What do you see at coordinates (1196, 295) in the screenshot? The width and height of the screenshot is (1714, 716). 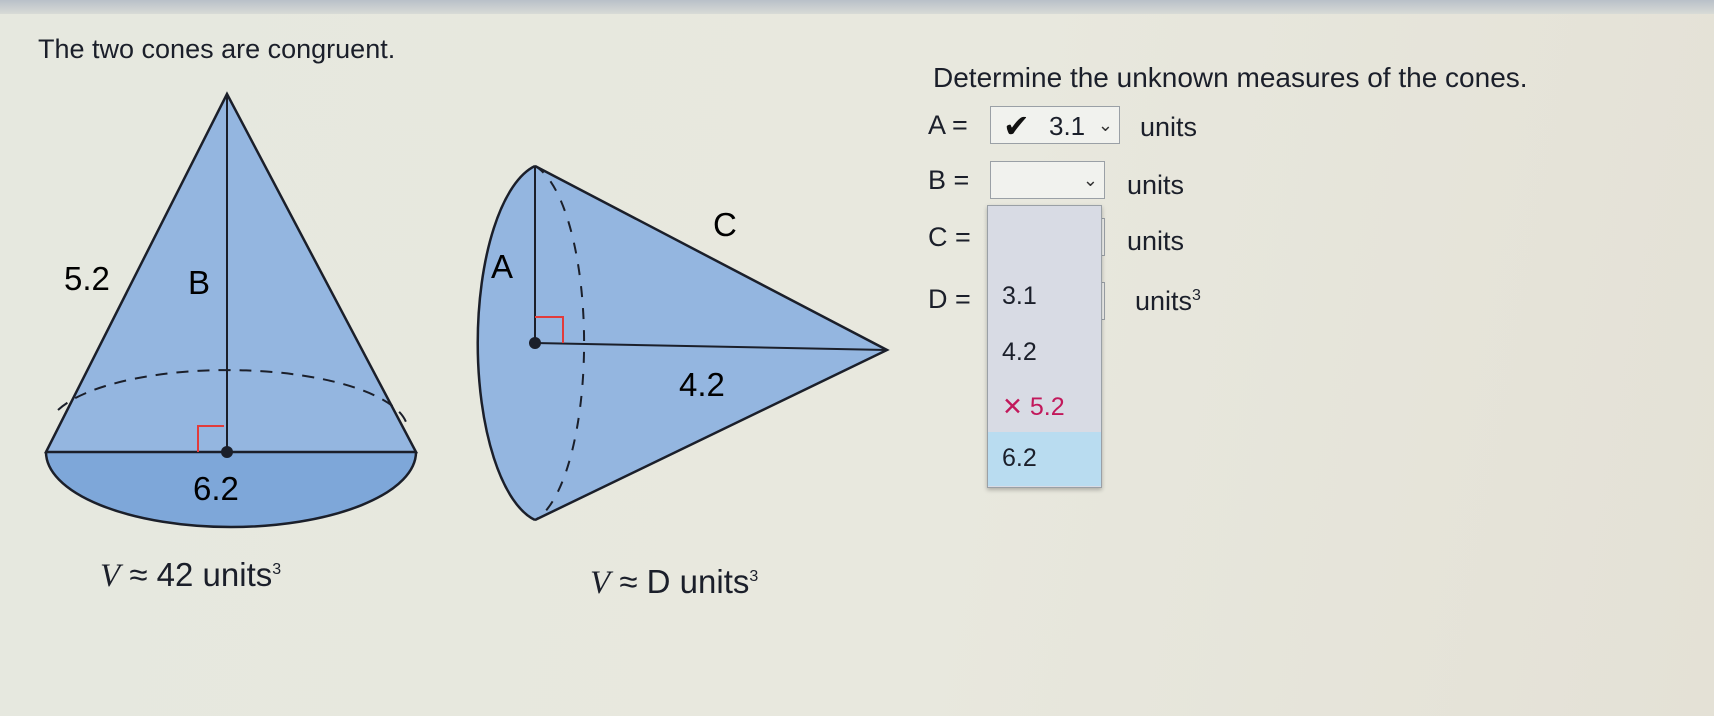 I see `answer-d-units-exponent: 3` at bounding box center [1196, 295].